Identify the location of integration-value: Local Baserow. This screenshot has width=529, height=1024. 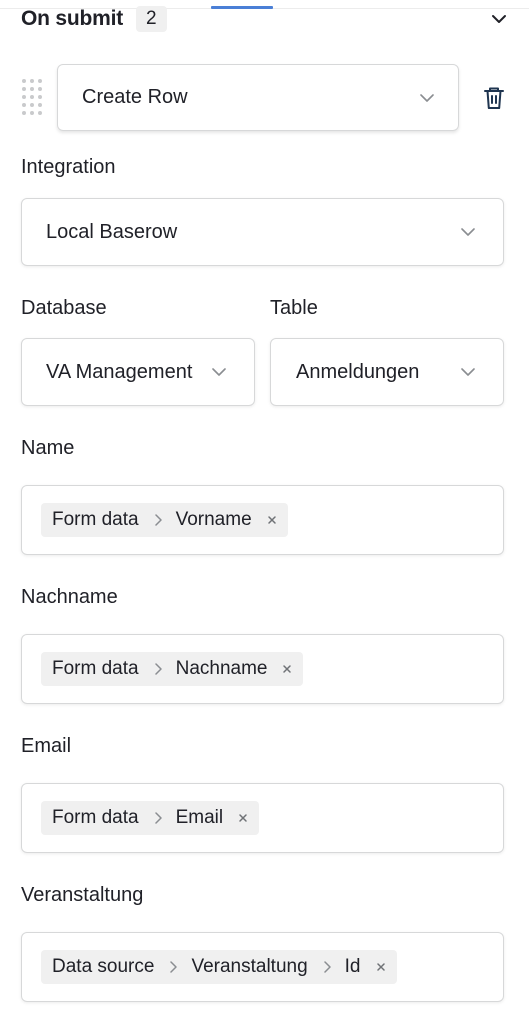
(112, 231).